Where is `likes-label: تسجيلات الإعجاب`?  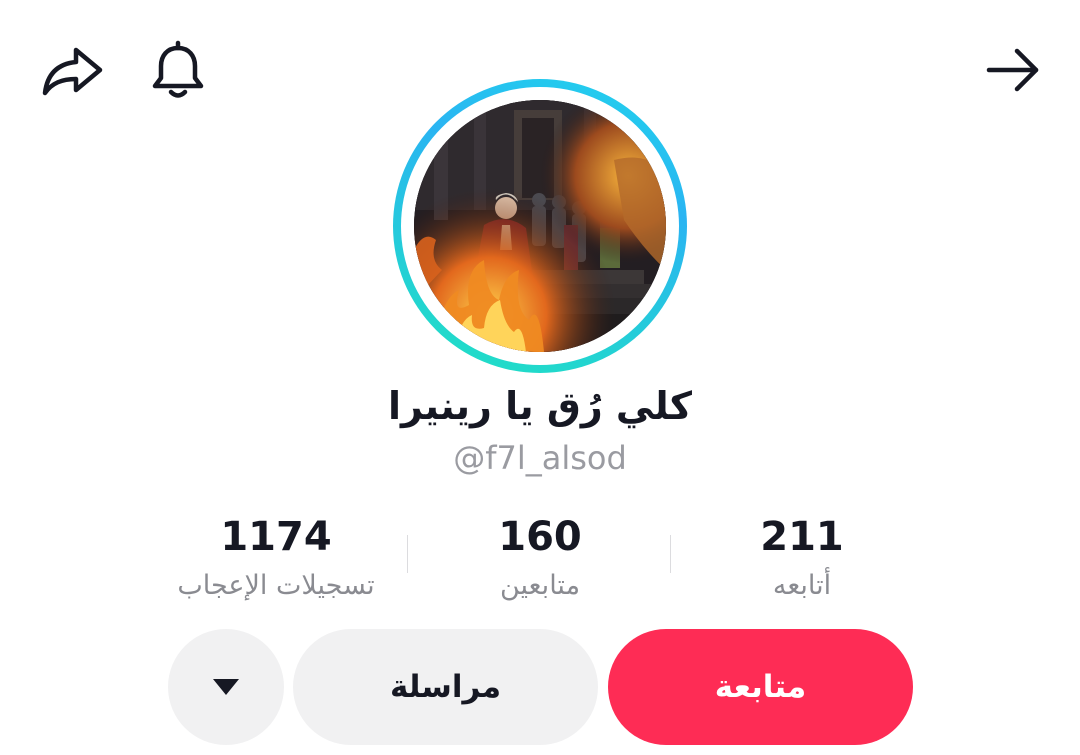 likes-label: تسجيلات الإعجاب is located at coordinates (276, 585).